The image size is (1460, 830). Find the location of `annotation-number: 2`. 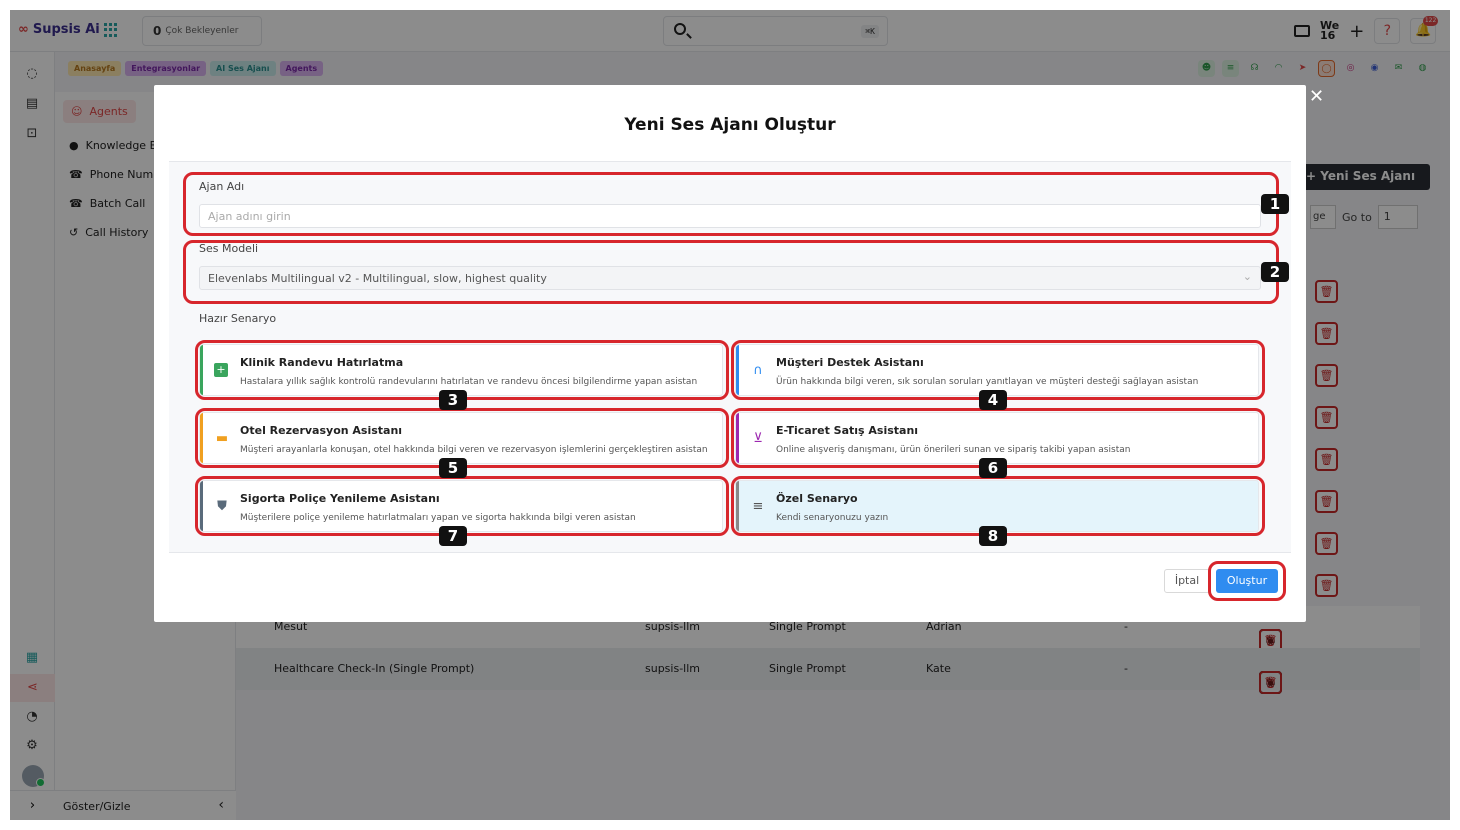

annotation-number: 2 is located at coordinates (1275, 272).